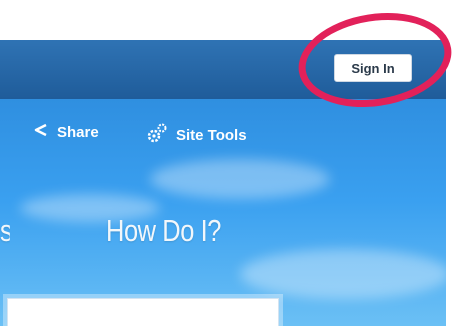  I want to click on share-link: Share, so click(66, 132).